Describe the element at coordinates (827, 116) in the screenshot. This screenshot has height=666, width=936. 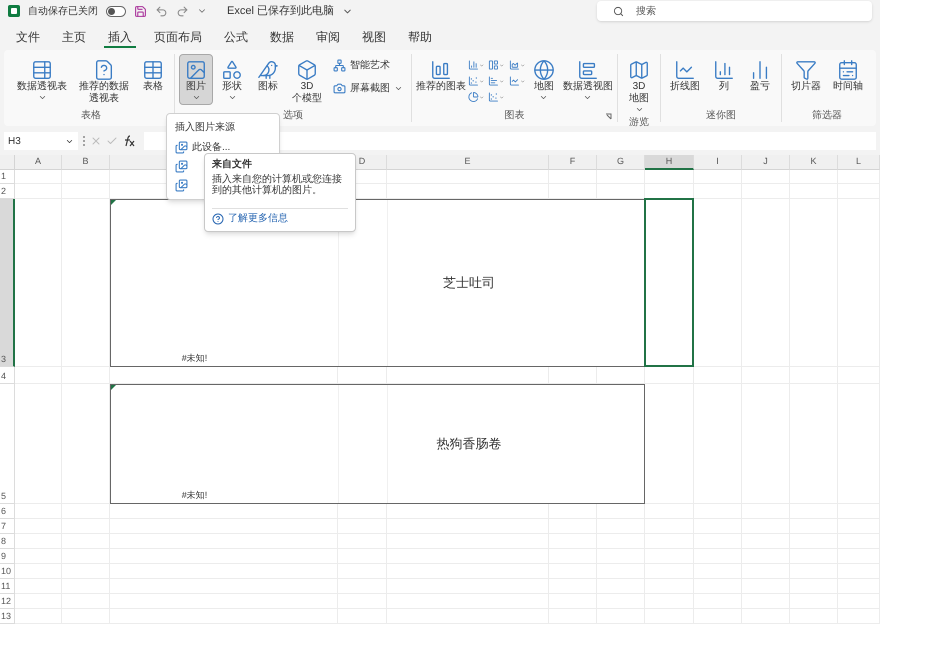
I see `group-label: 筛选器` at that location.